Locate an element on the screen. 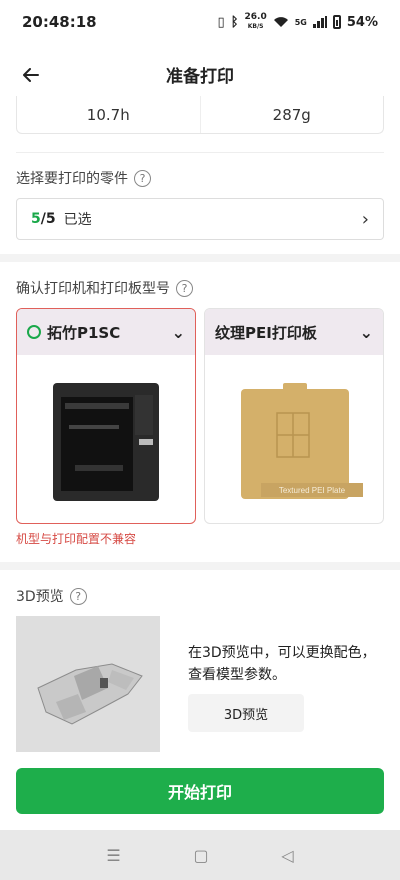  back-button is located at coordinates (31, 75).